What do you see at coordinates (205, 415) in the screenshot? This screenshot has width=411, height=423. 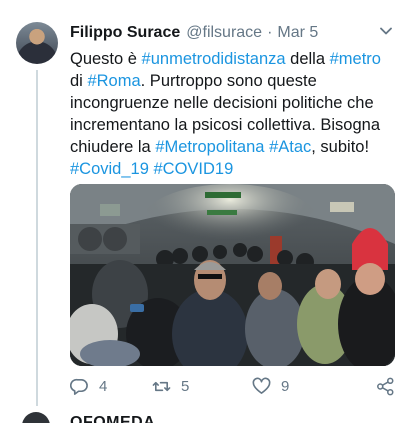 I see `next-tweet-preview: OFOMEDA` at bounding box center [205, 415].